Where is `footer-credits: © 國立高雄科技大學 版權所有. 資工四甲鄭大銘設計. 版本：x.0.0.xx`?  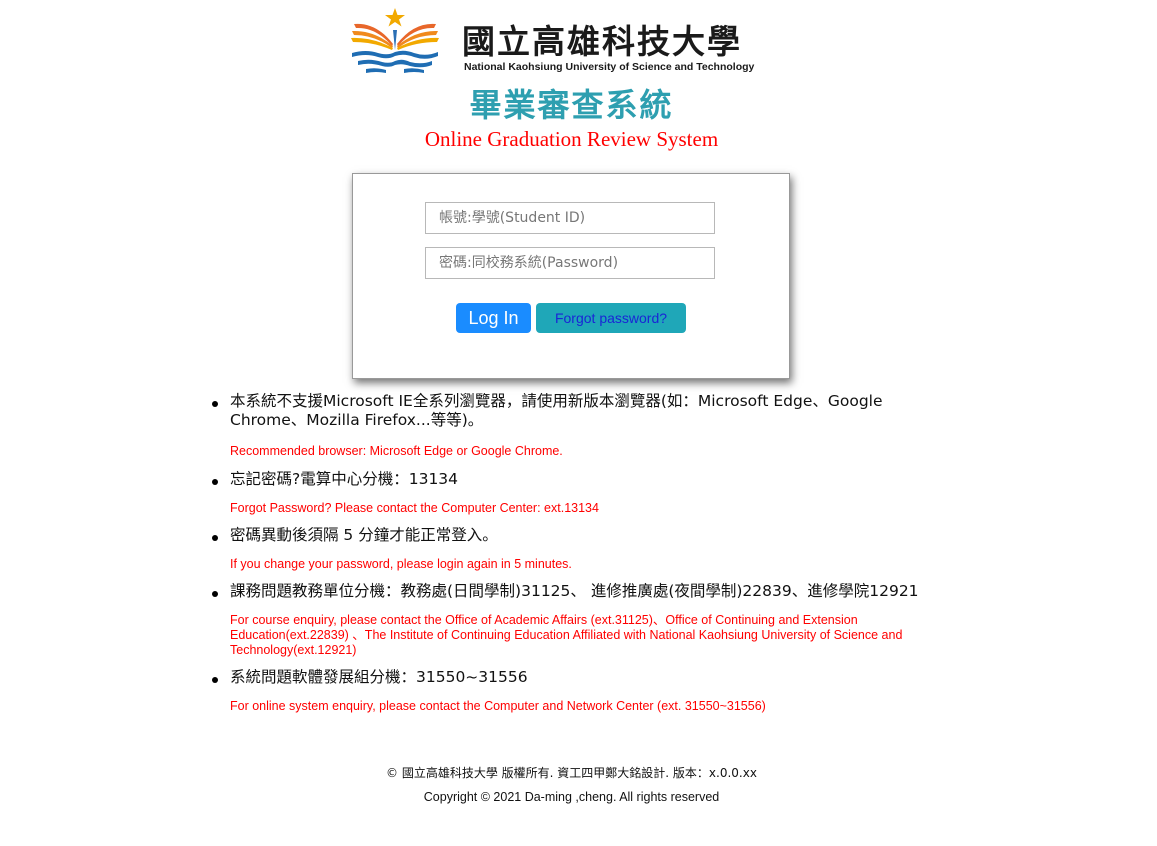
footer-credits: © 國立高雄科技大學 版權所有. 資工四甲鄭大銘設計. 版本：x.0.0.xx is located at coordinates (571, 773).